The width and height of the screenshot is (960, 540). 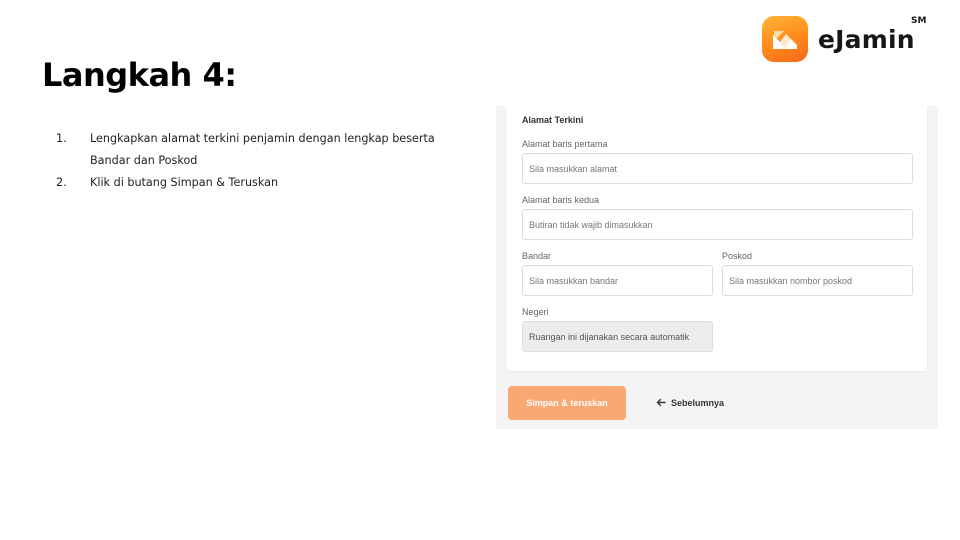 What do you see at coordinates (717, 168) in the screenshot?
I see `address1-input` at bounding box center [717, 168].